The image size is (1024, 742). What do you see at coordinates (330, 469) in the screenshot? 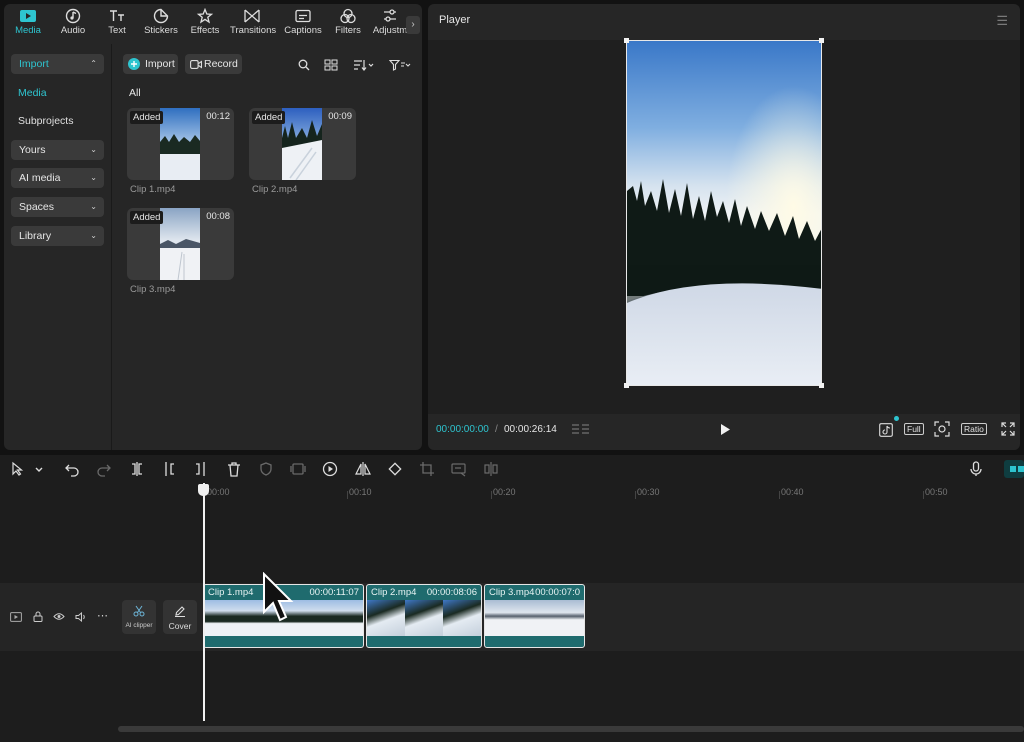
I see `play-circle-icon` at bounding box center [330, 469].